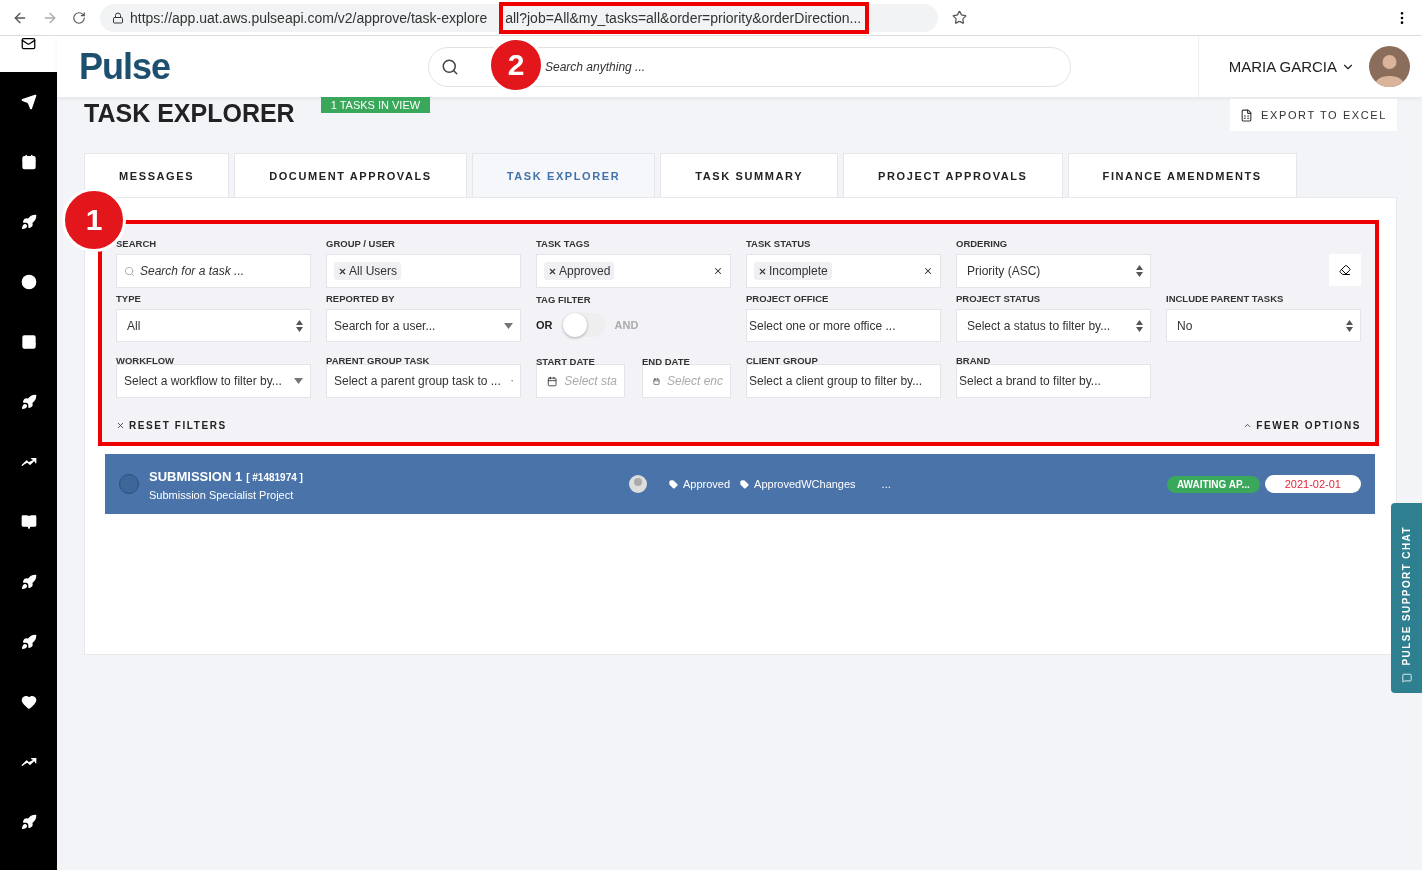  What do you see at coordinates (959, 17) in the screenshot?
I see `bookmark-star-icon` at bounding box center [959, 17].